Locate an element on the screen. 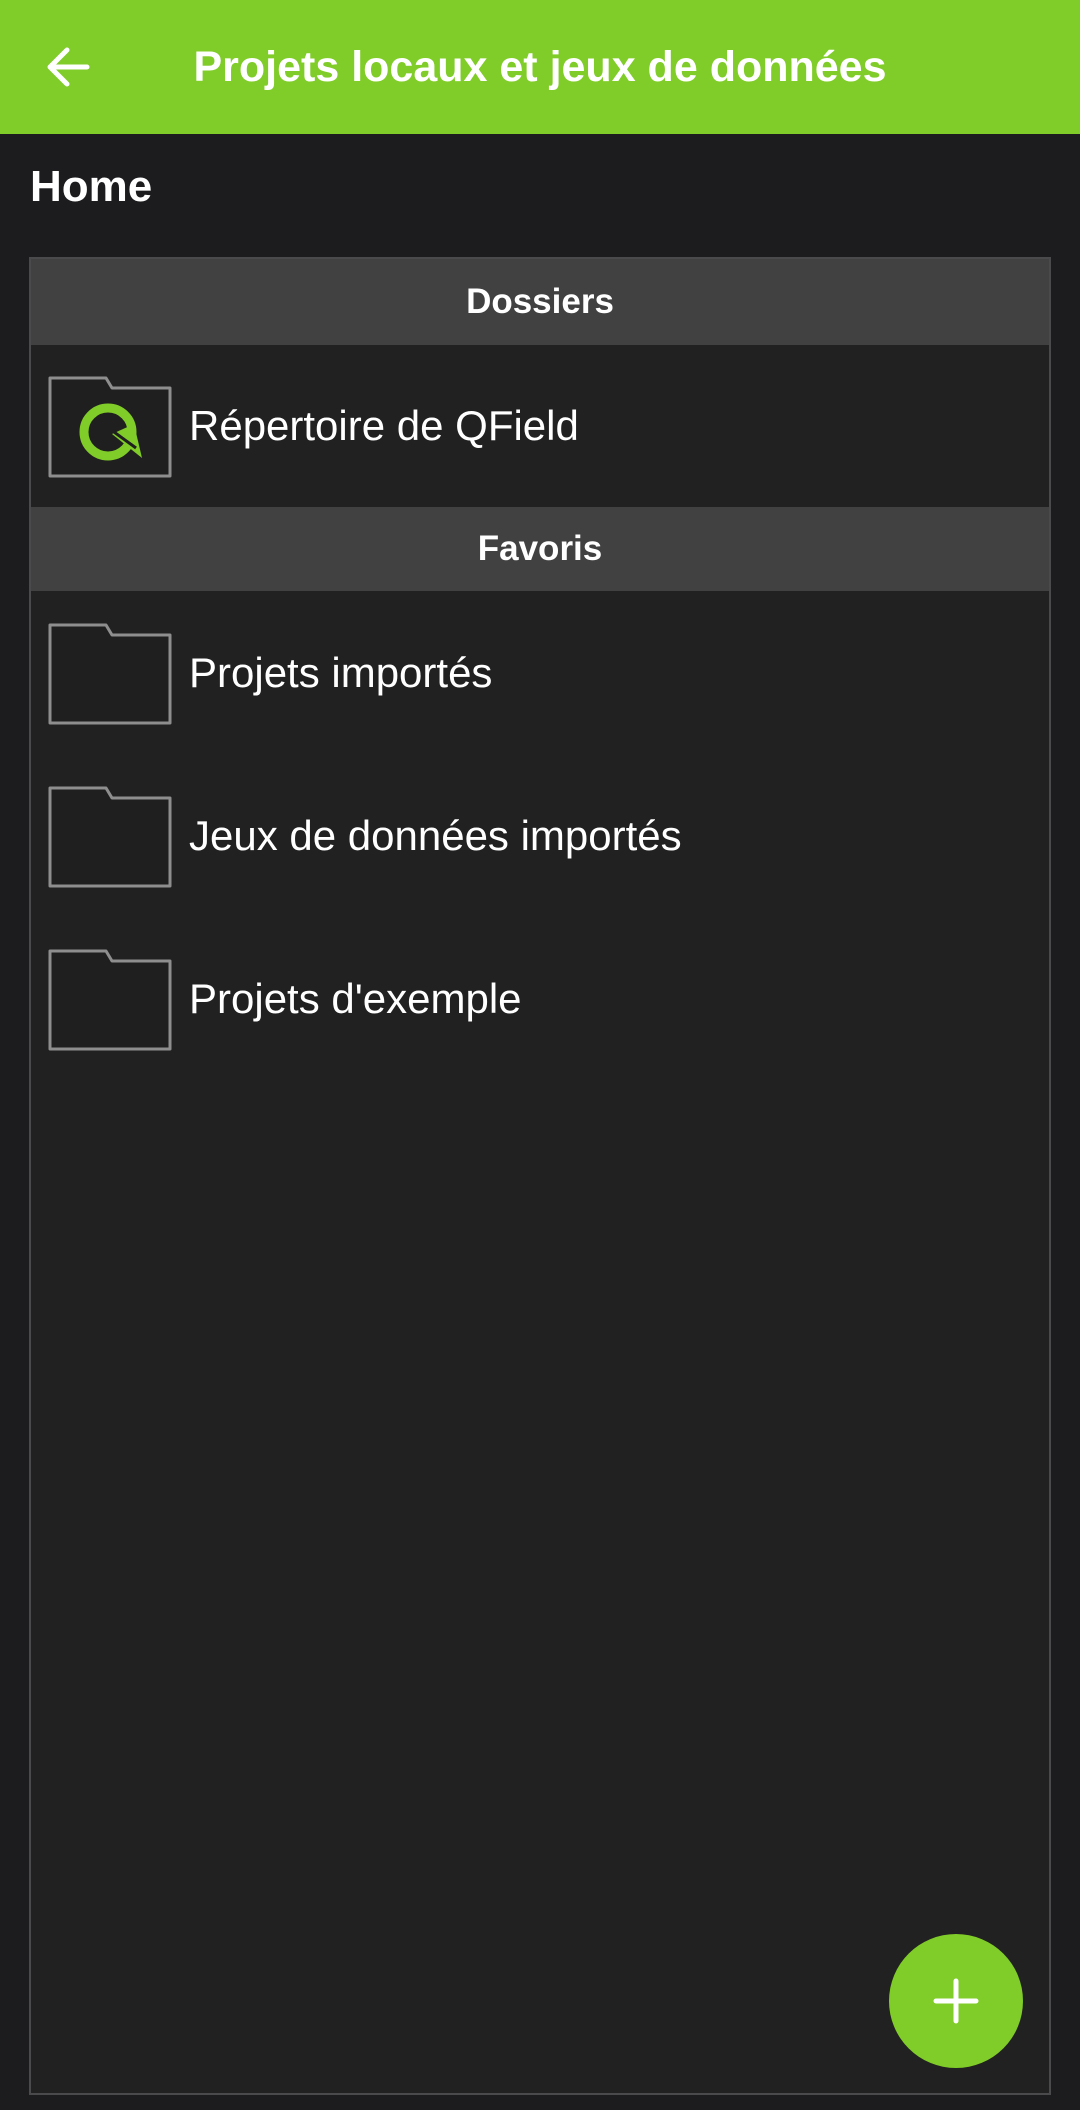  list-item-imported-projects: Projets importés is located at coordinates (540, 672).